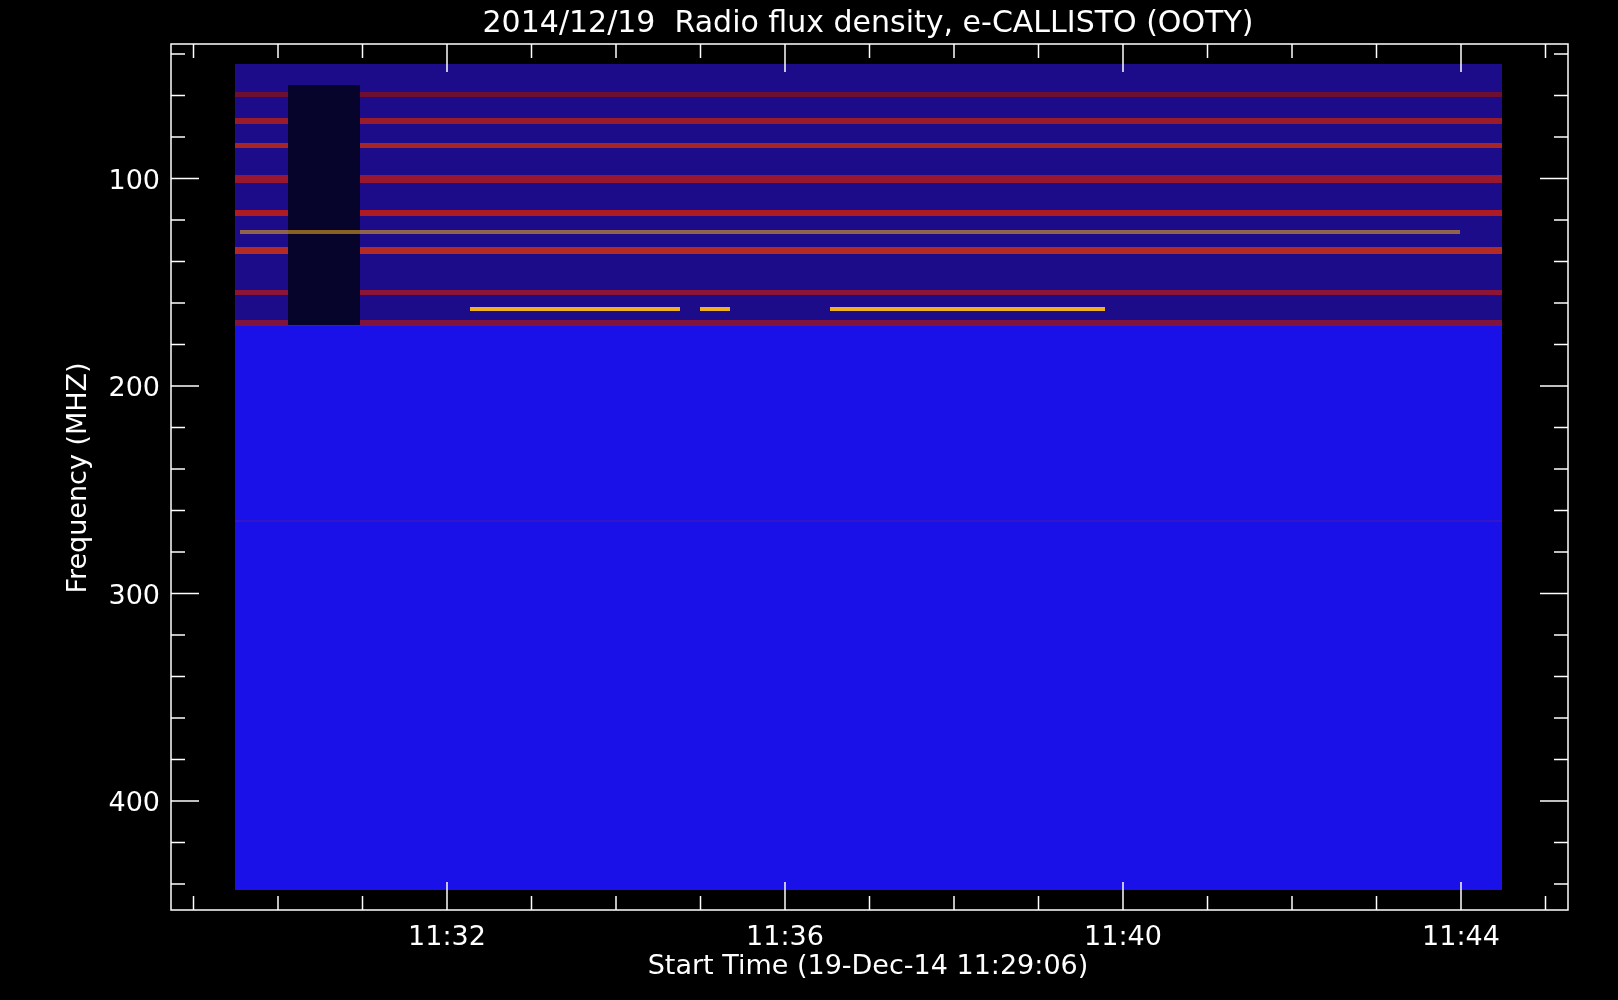 The width and height of the screenshot is (1618, 1000). What do you see at coordinates (134, 179) in the screenshot?
I see `tick-label: 100` at bounding box center [134, 179].